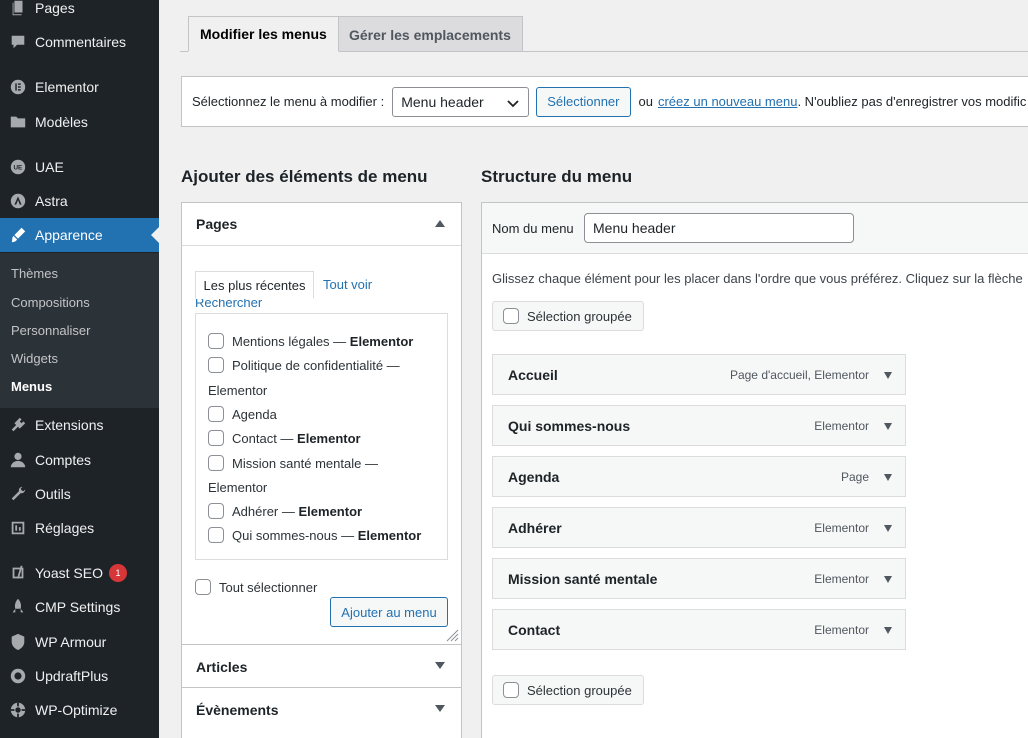  I want to click on page-item-label: Mission santé mentale —, so click(305, 463).